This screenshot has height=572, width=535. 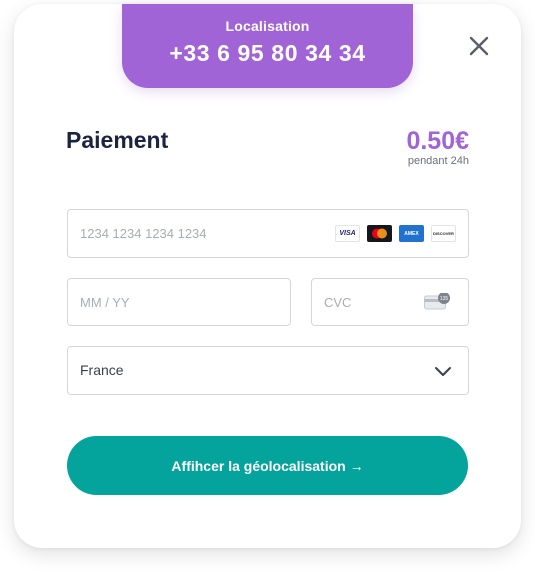 I want to click on close-icon, so click(x=479, y=46).